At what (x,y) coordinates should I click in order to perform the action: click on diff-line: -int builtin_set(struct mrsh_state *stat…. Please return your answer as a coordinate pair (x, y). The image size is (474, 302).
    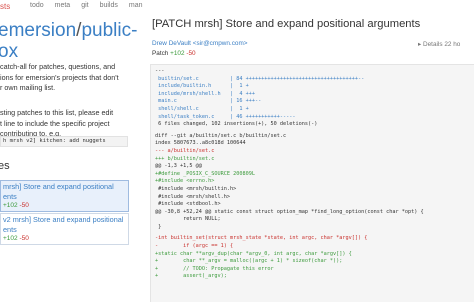
    Looking at the image, I should click on (261, 238).